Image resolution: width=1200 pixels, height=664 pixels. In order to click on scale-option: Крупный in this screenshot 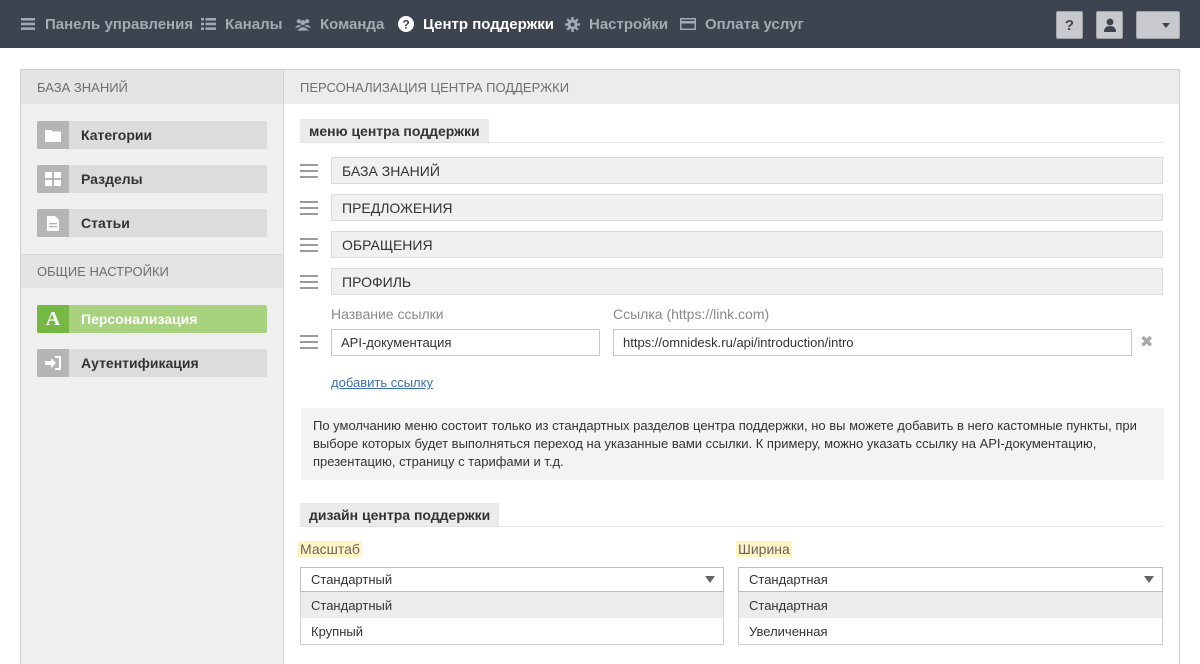, I will do `click(512, 631)`.